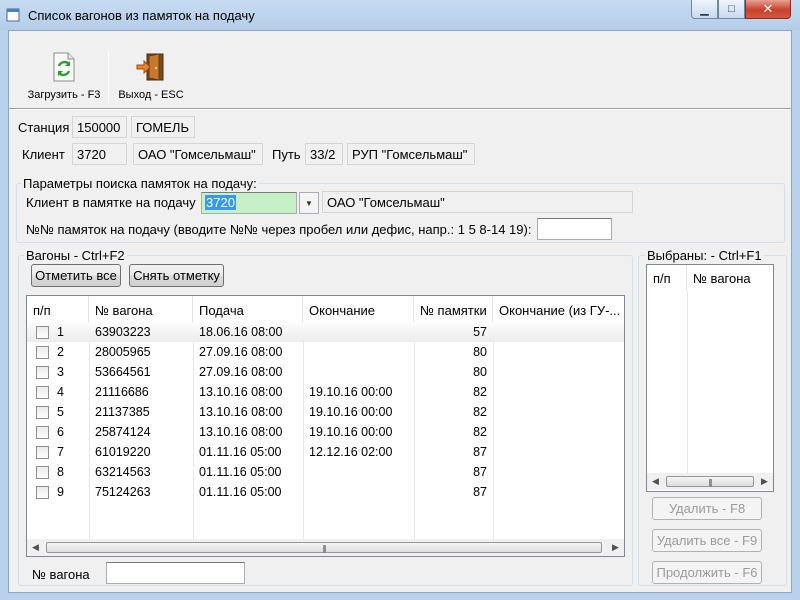 This screenshot has height=600, width=800. Describe the element at coordinates (99, 127) in the screenshot. I see `station-code: 150000` at that location.